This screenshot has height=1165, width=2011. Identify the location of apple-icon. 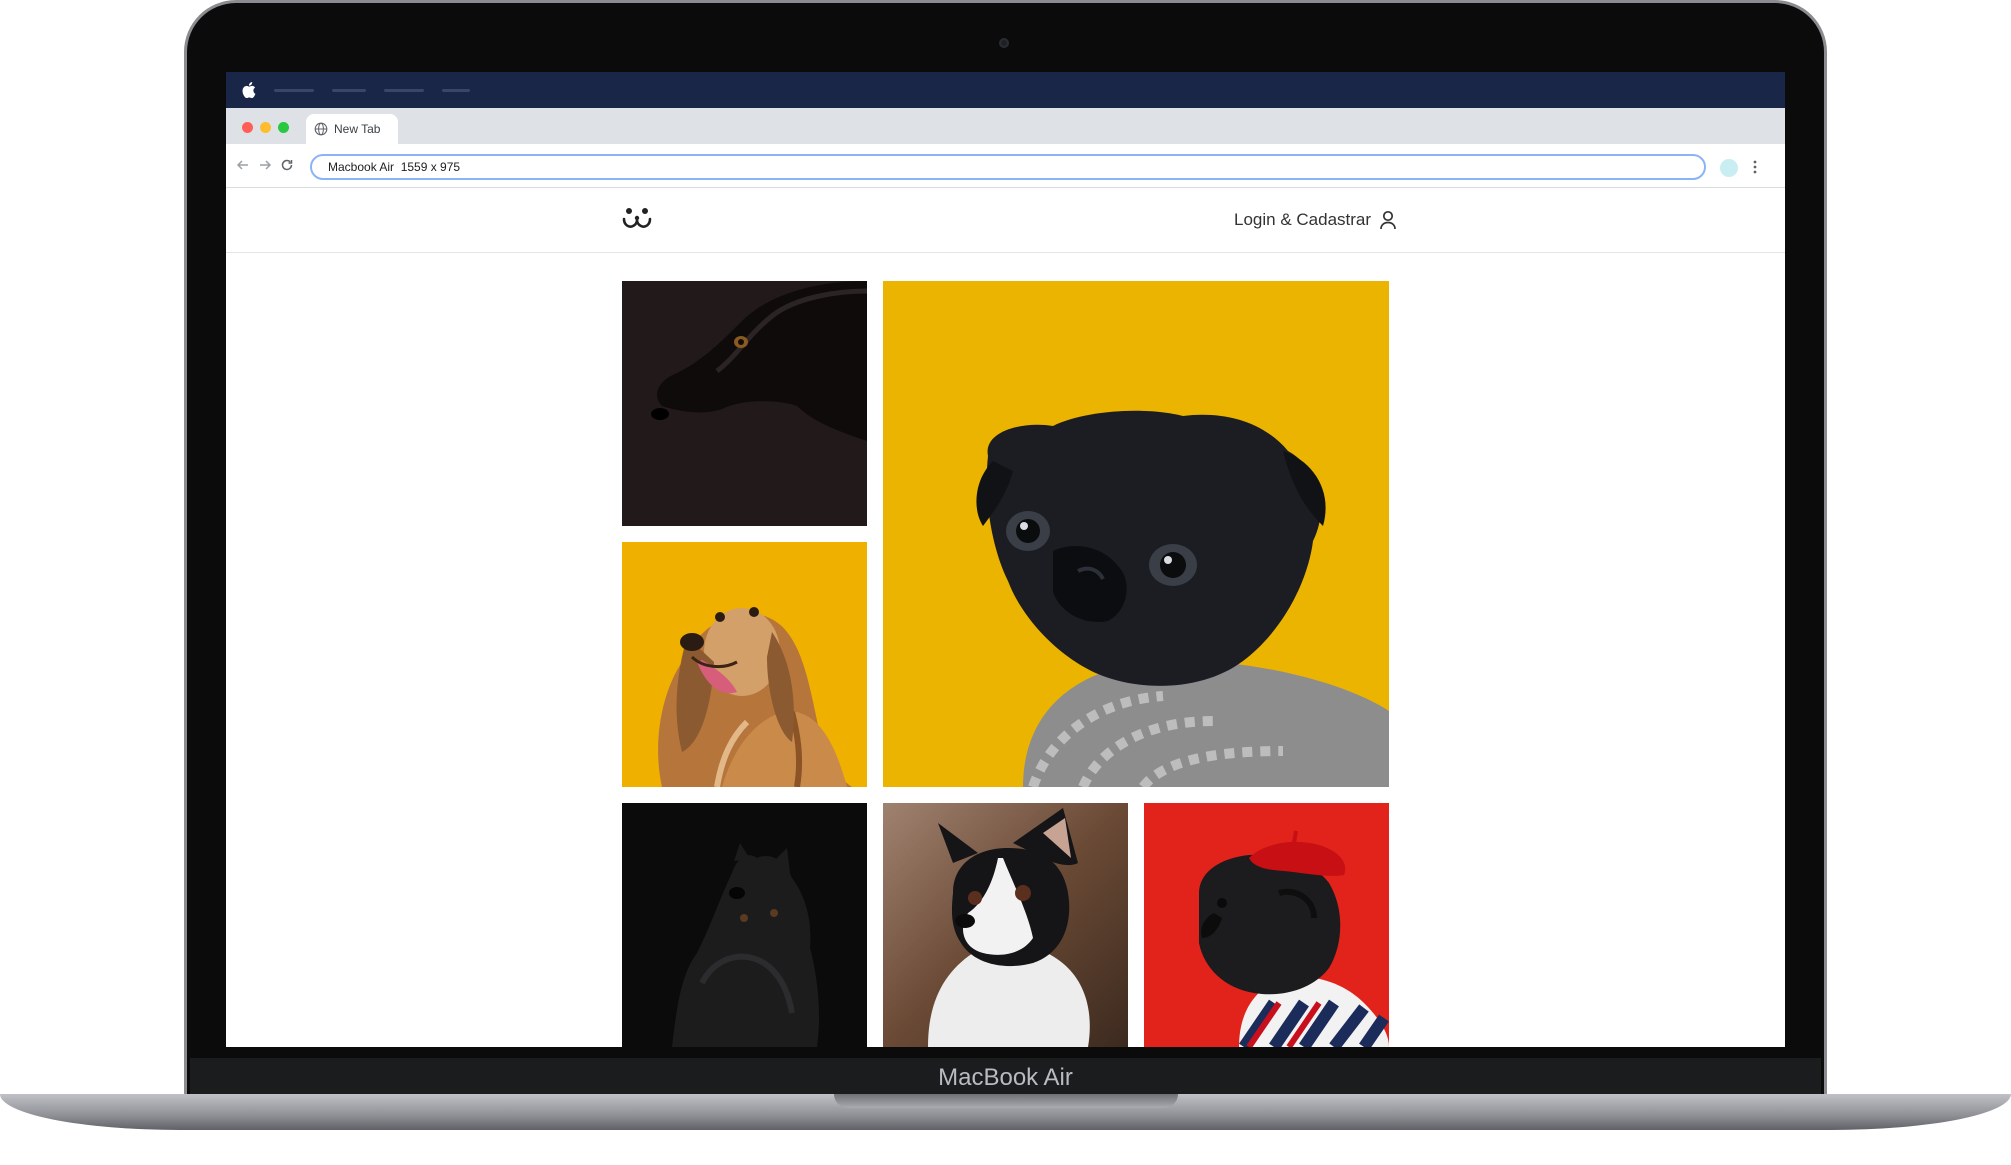
(249, 90).